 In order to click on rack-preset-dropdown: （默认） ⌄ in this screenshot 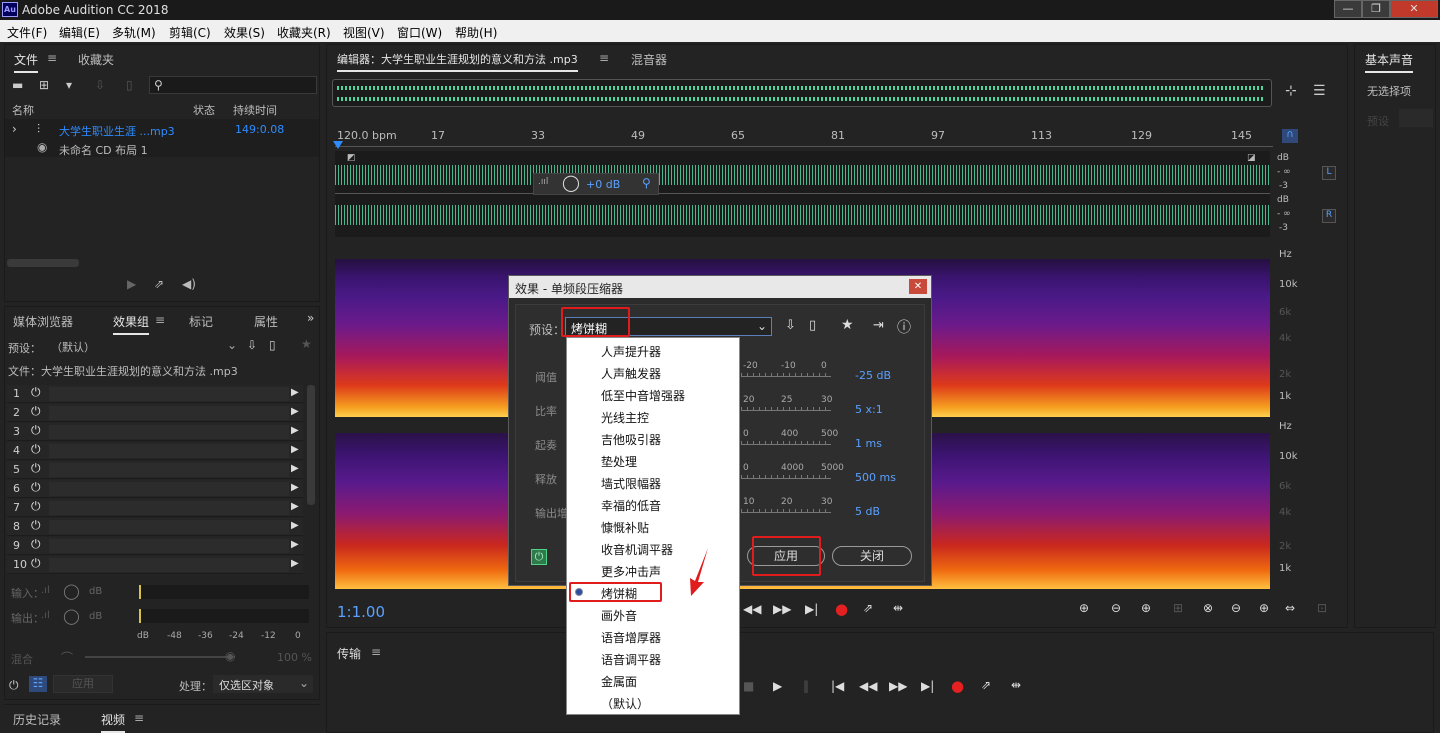, I will do `click(143, 346)`.